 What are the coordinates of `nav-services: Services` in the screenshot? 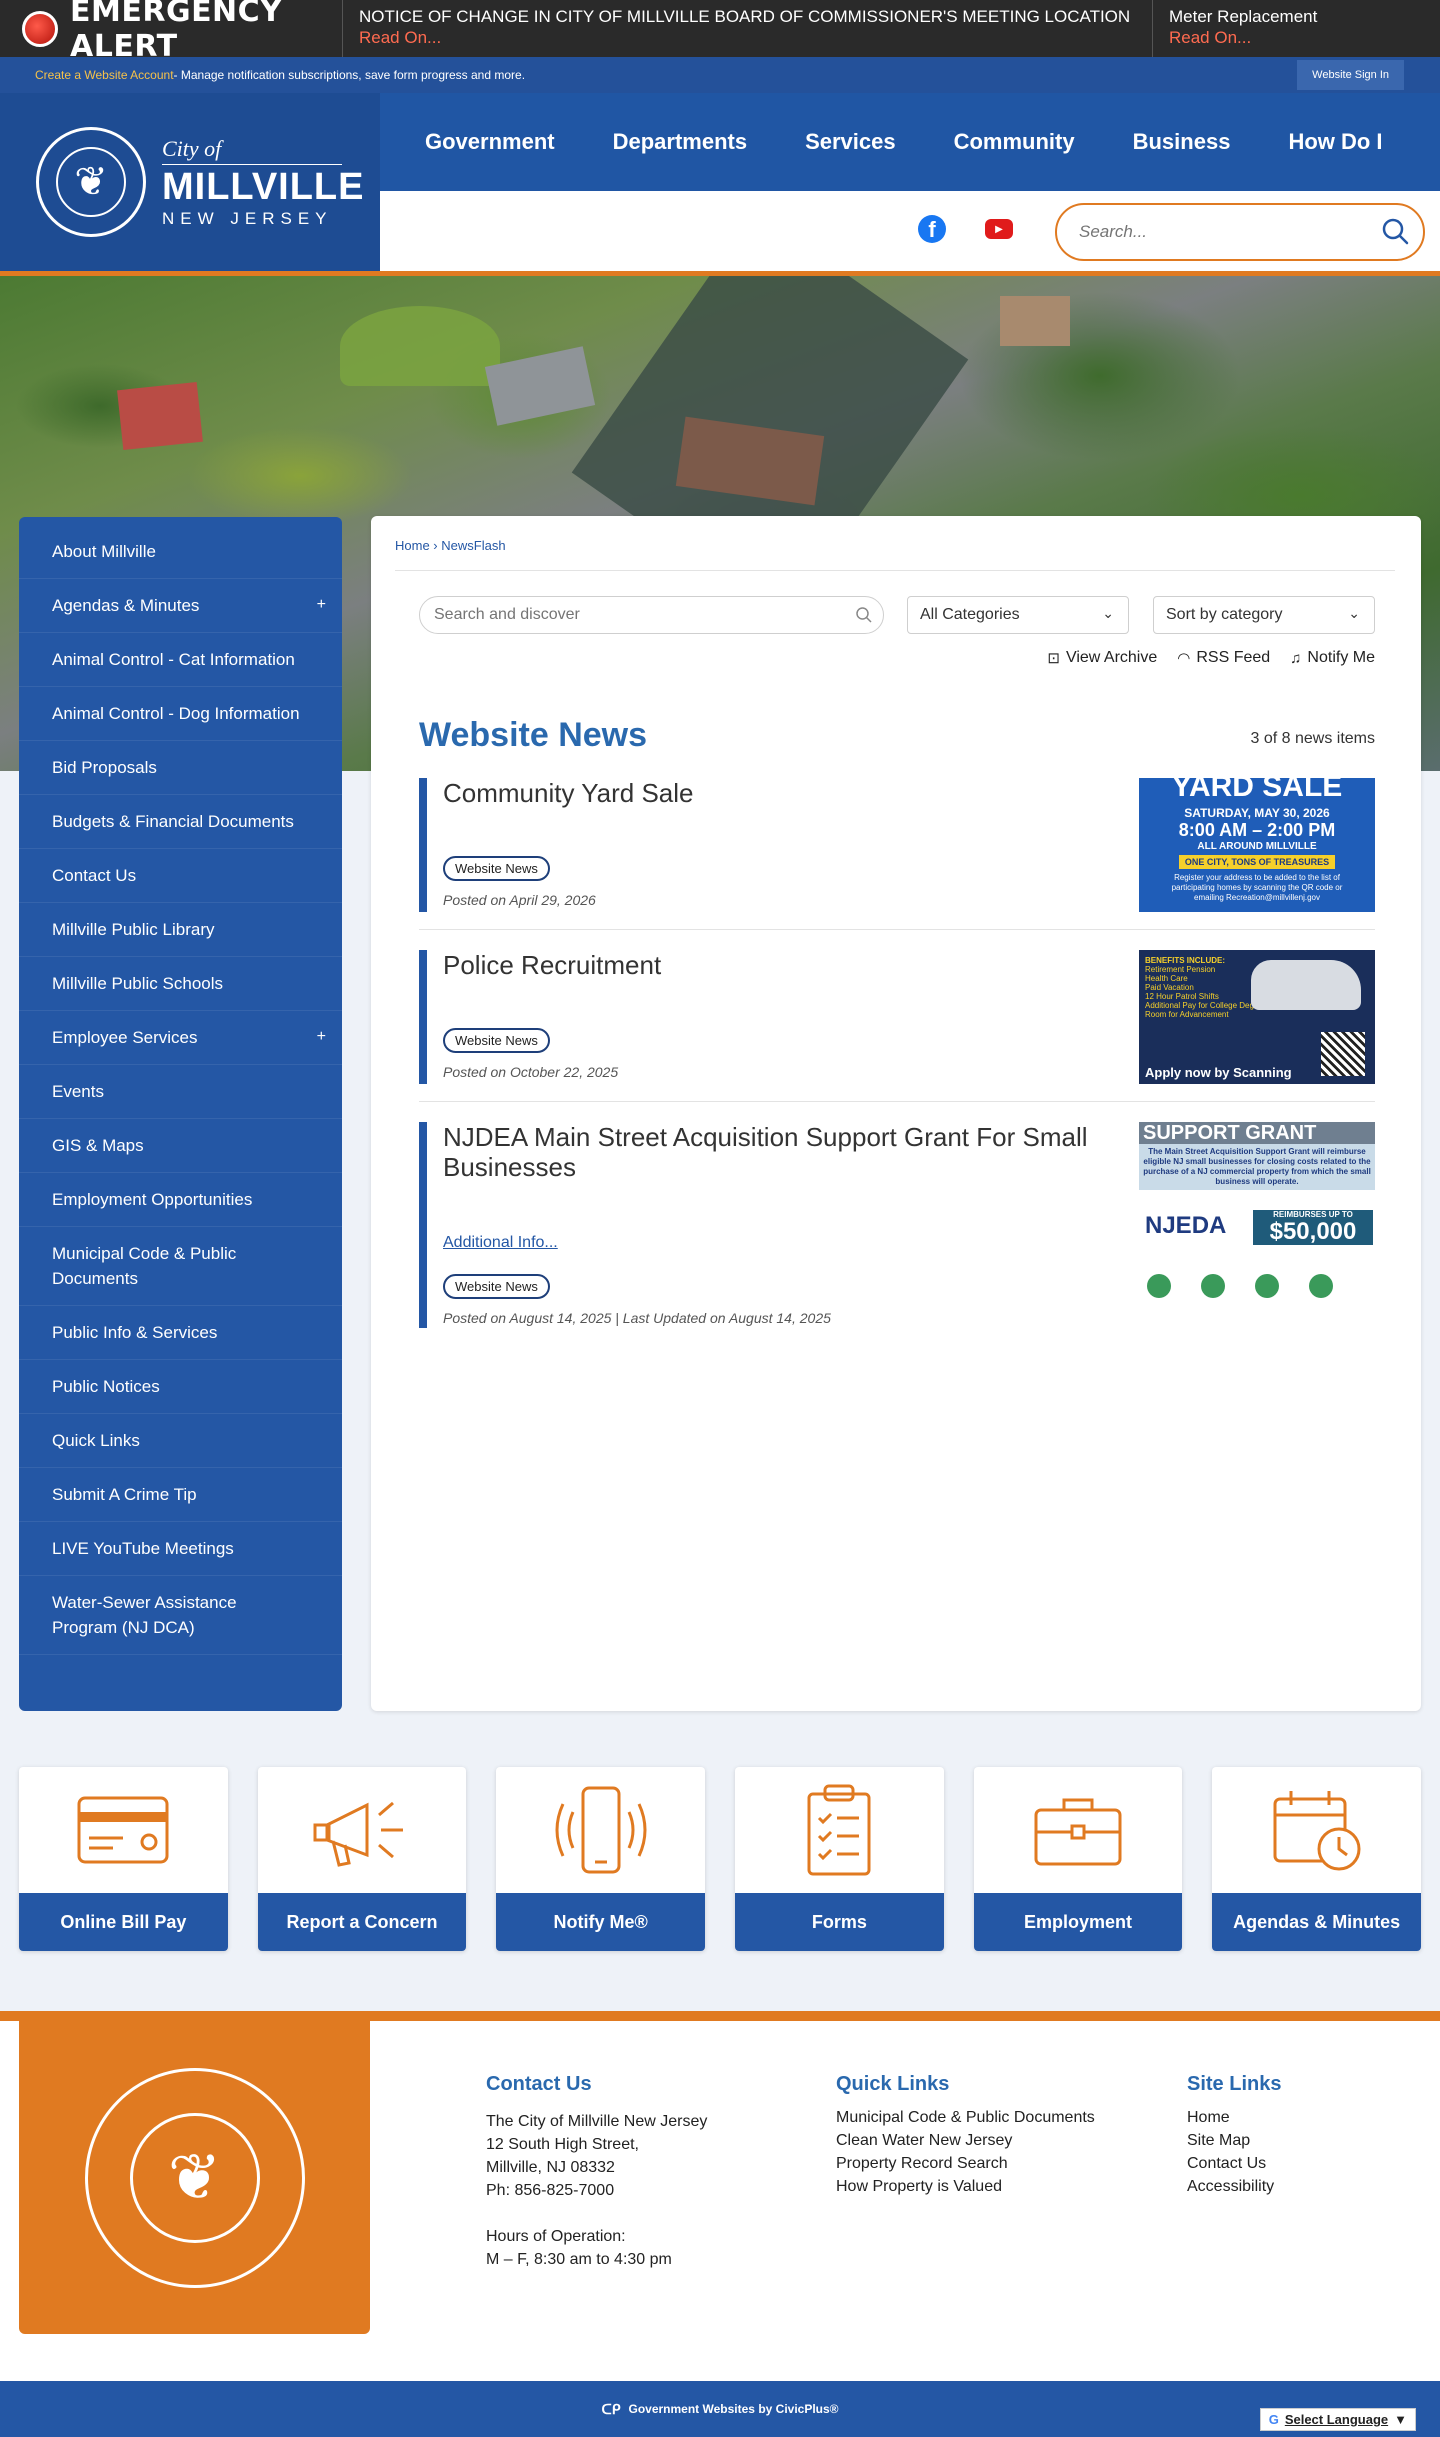 It's located at (850, 142).